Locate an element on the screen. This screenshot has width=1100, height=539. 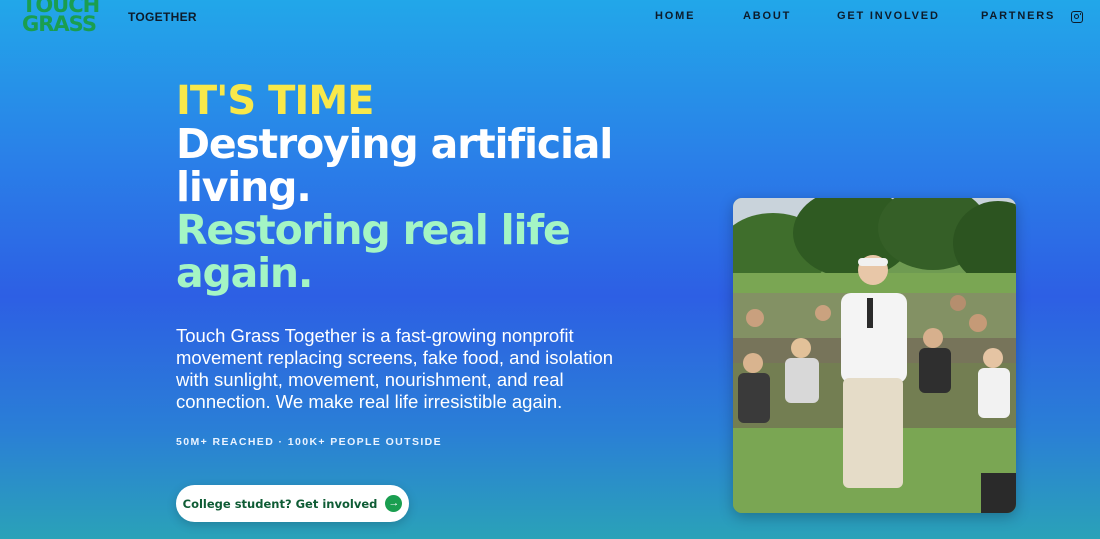
cta-label: College student? Get involved is located at coordinates (280, 503).